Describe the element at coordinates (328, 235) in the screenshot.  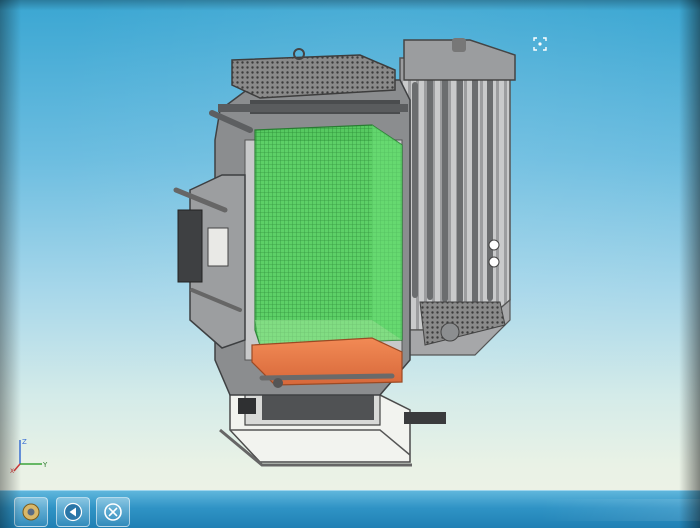
I see `highlighted-chamber` at that location.